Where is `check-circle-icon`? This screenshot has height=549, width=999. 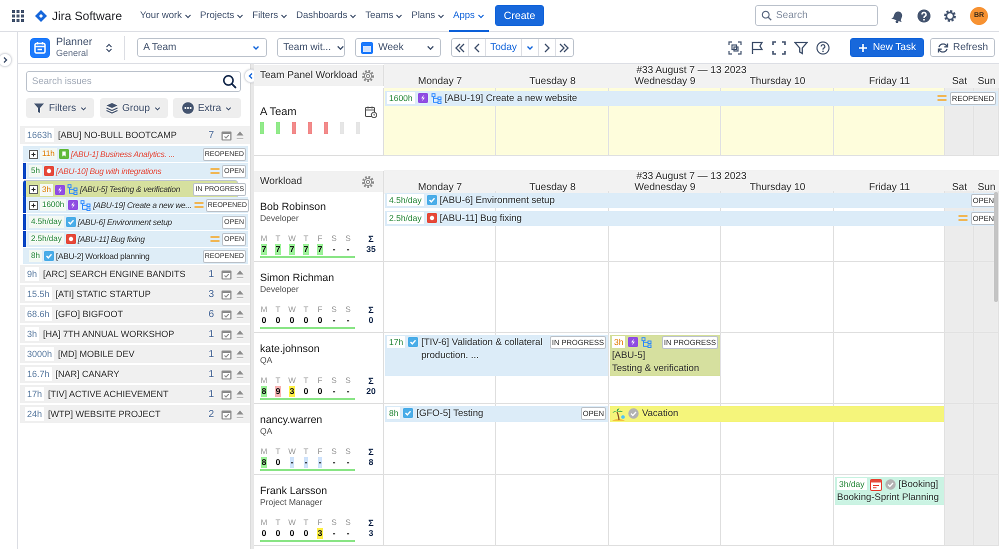
check-circle-icon is located at coordinates (633, 413).